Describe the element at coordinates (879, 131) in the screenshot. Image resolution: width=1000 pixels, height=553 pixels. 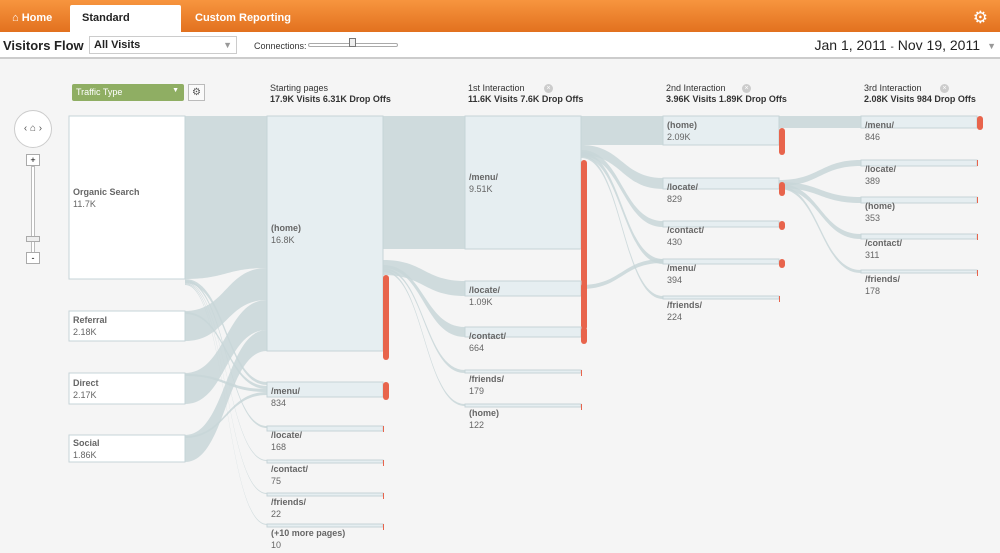
I see `node-label: /menu/846` at that location.